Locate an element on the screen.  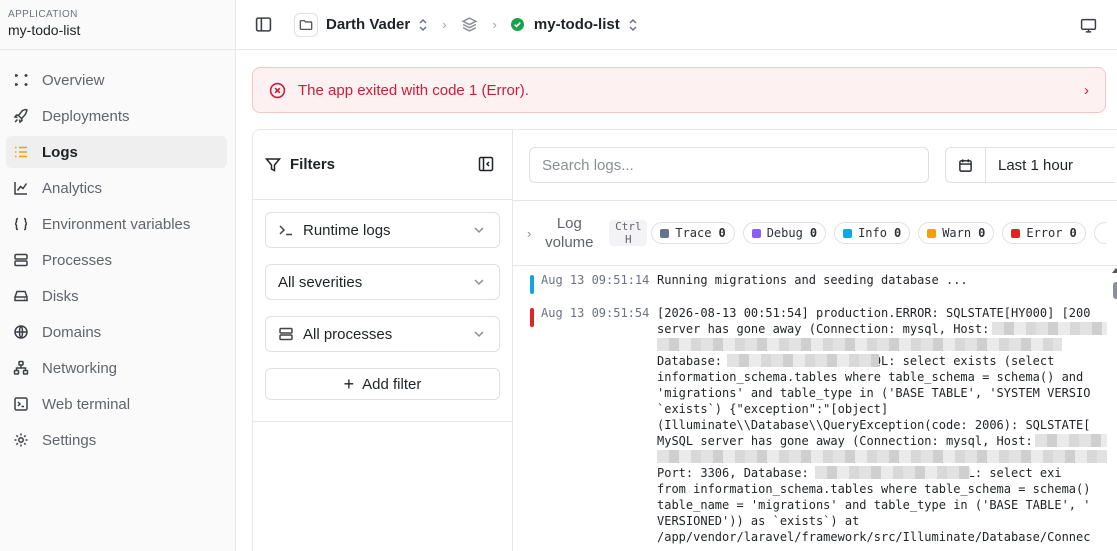
search-input is located at coordinates (729, 165).